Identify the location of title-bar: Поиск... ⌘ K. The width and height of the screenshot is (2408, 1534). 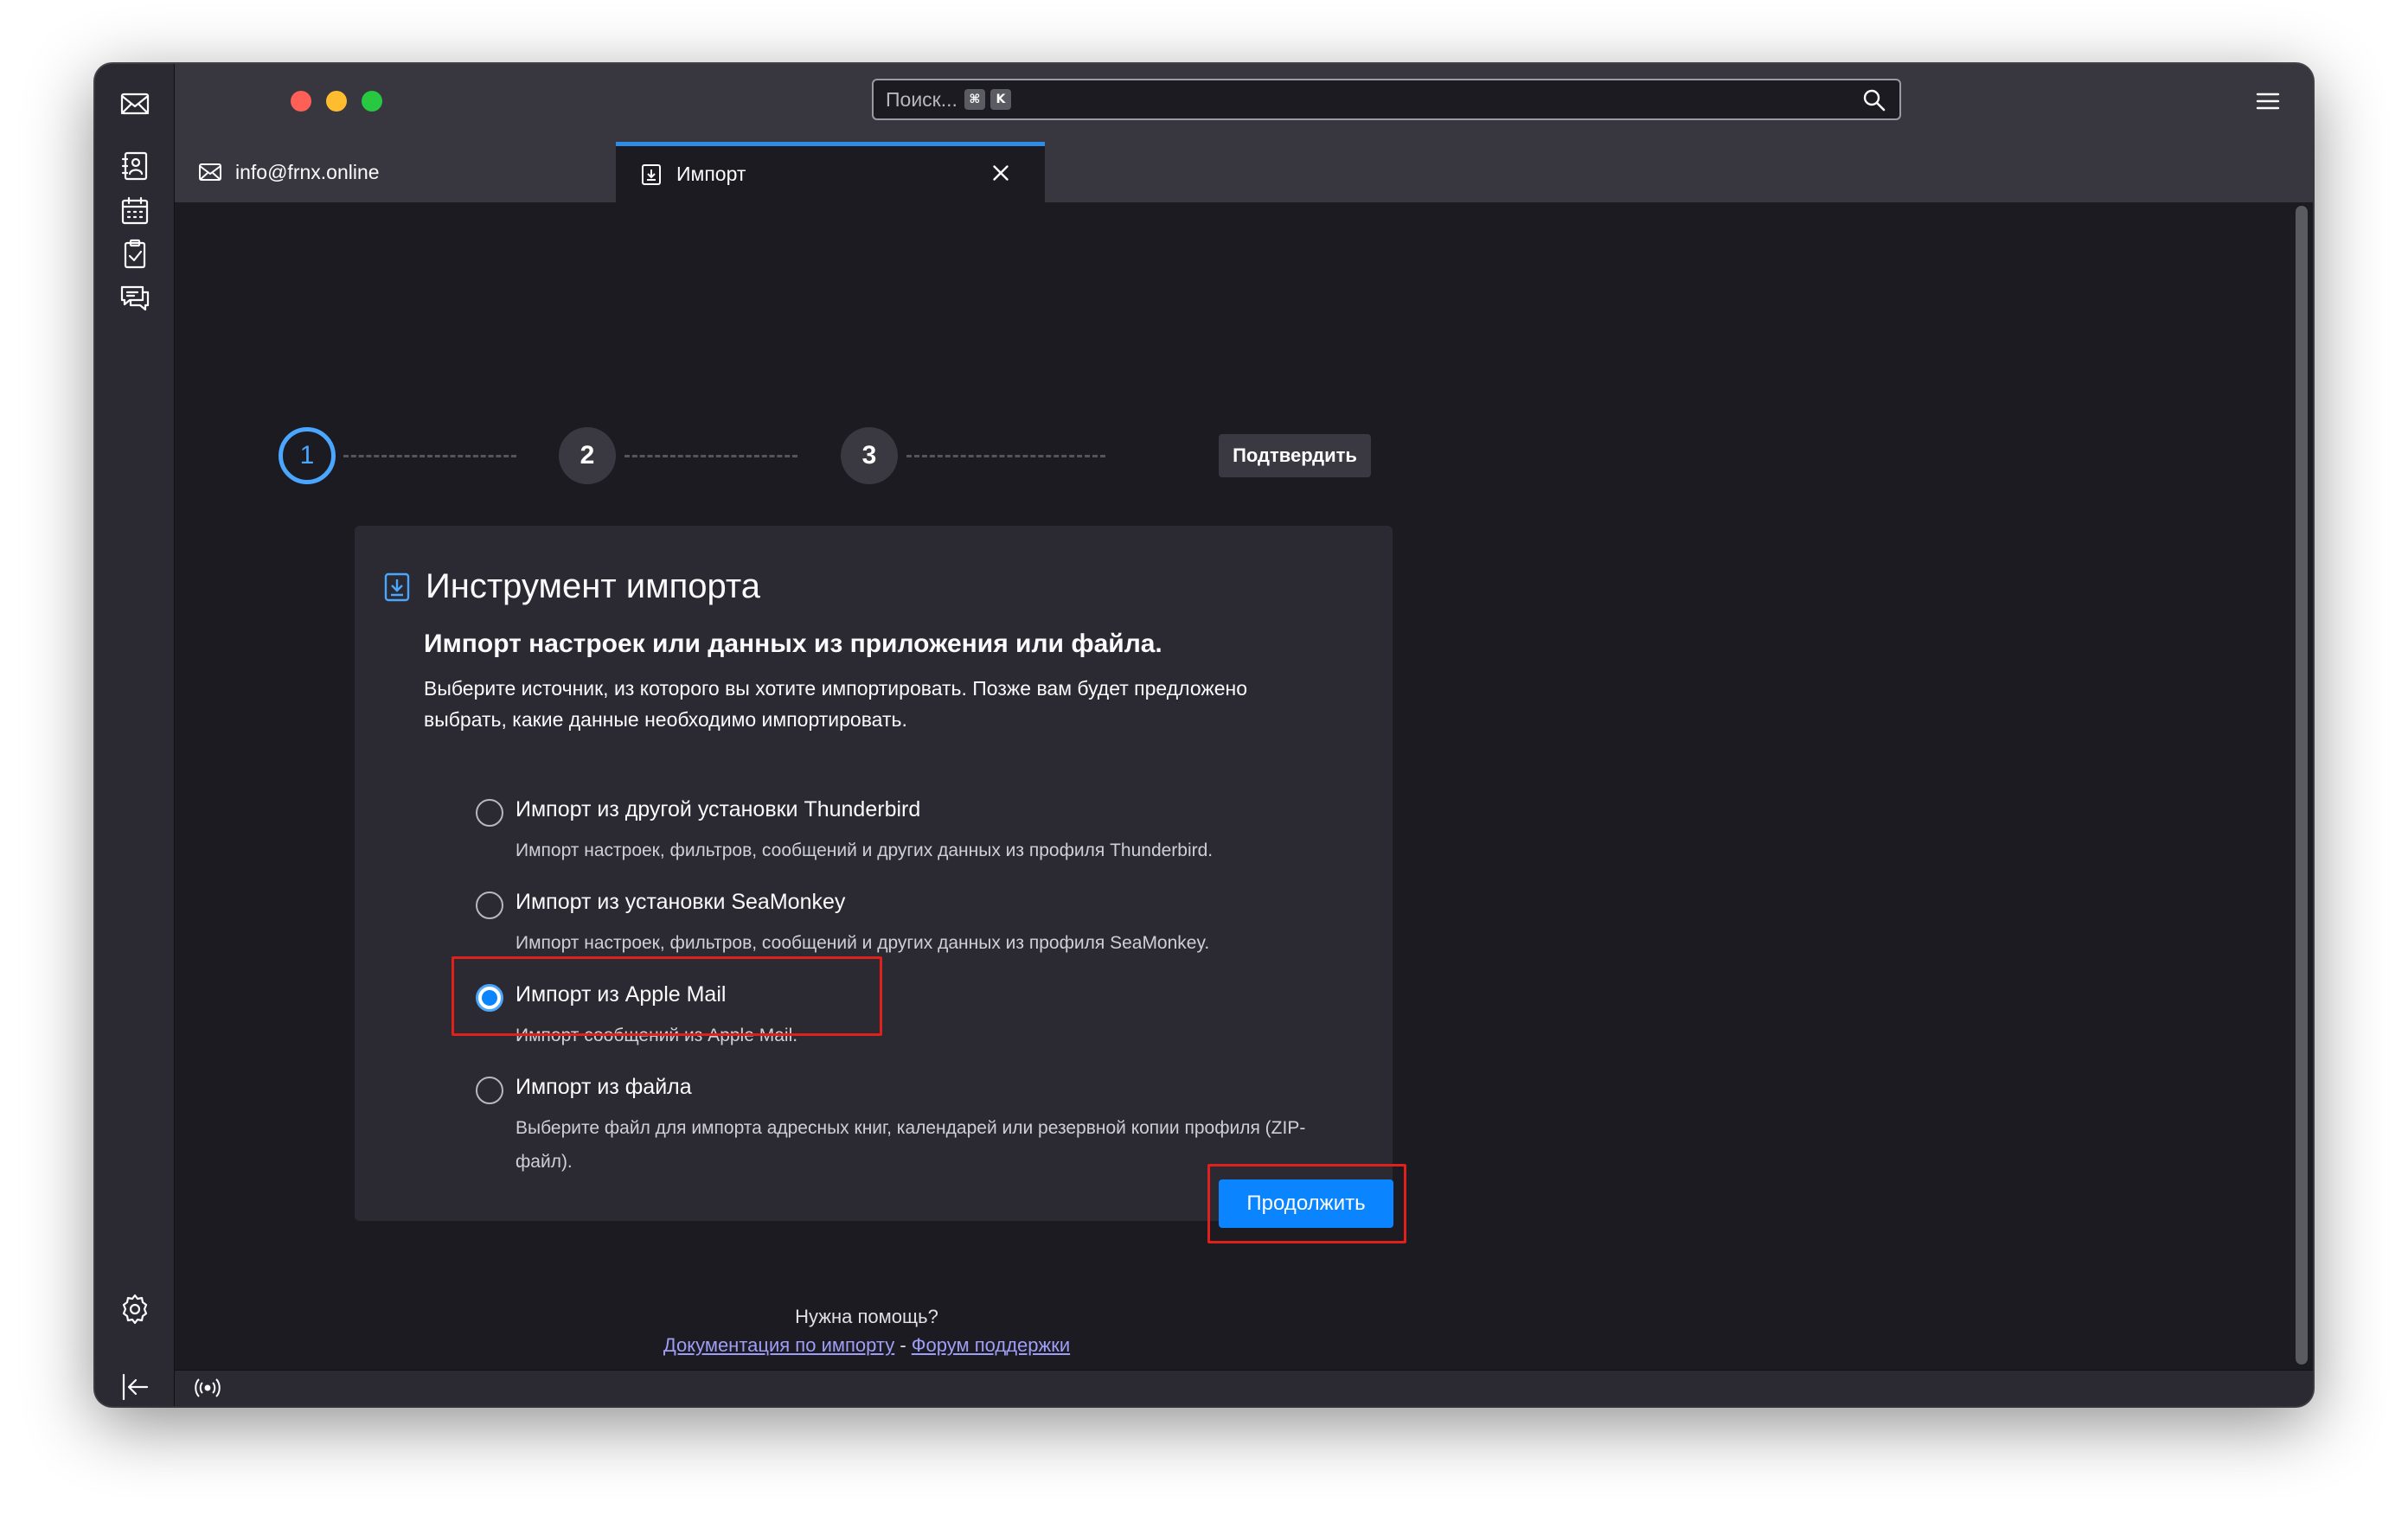
(1244, 103).